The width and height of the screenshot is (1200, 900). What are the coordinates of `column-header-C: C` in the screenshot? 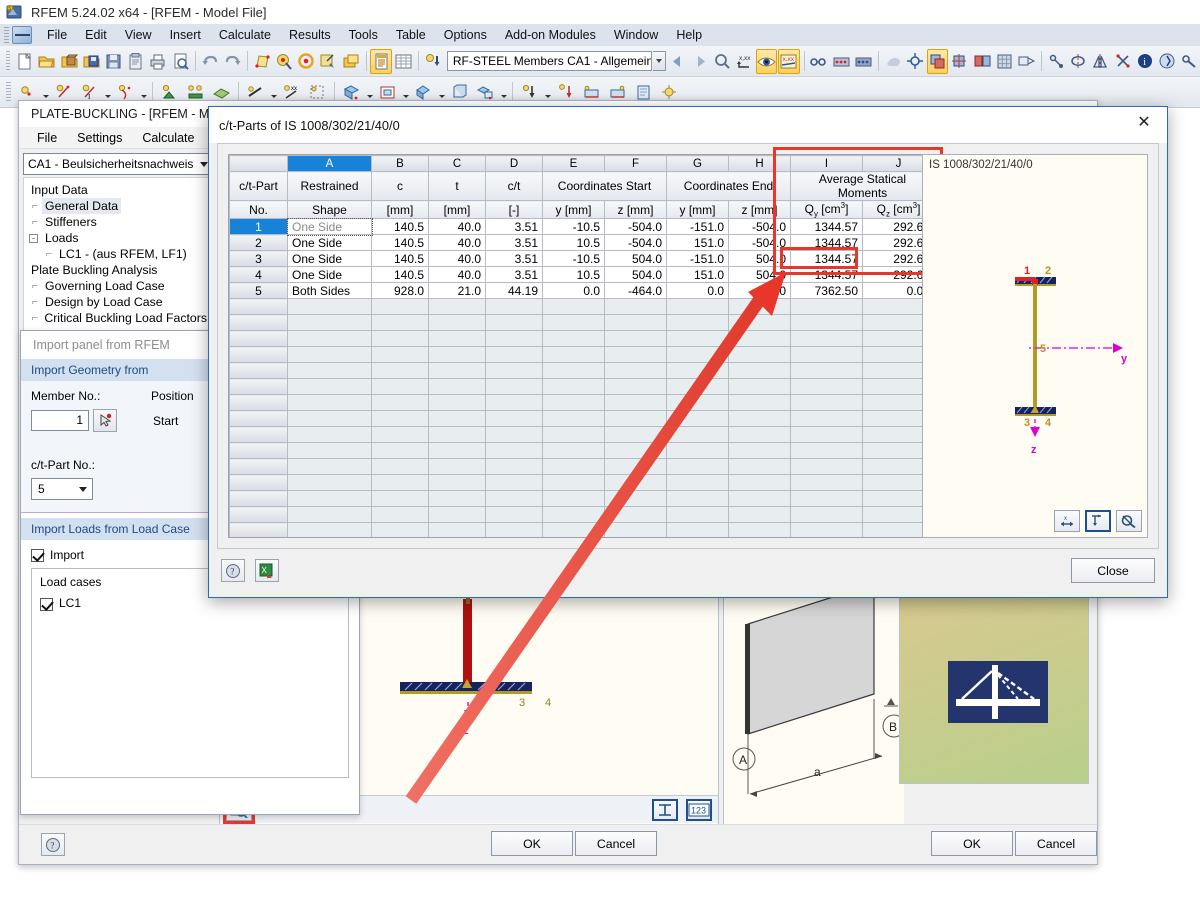 It's located at (457, 163).